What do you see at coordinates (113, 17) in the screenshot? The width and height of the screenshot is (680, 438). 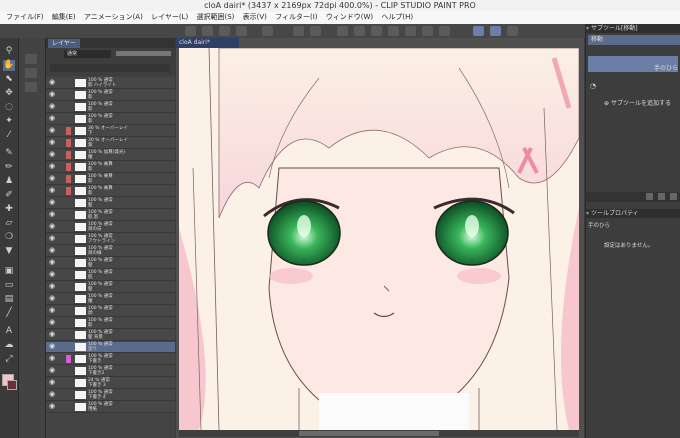 I see `menu-animation: アニメーション(A)` at bounding box center [113, 17].